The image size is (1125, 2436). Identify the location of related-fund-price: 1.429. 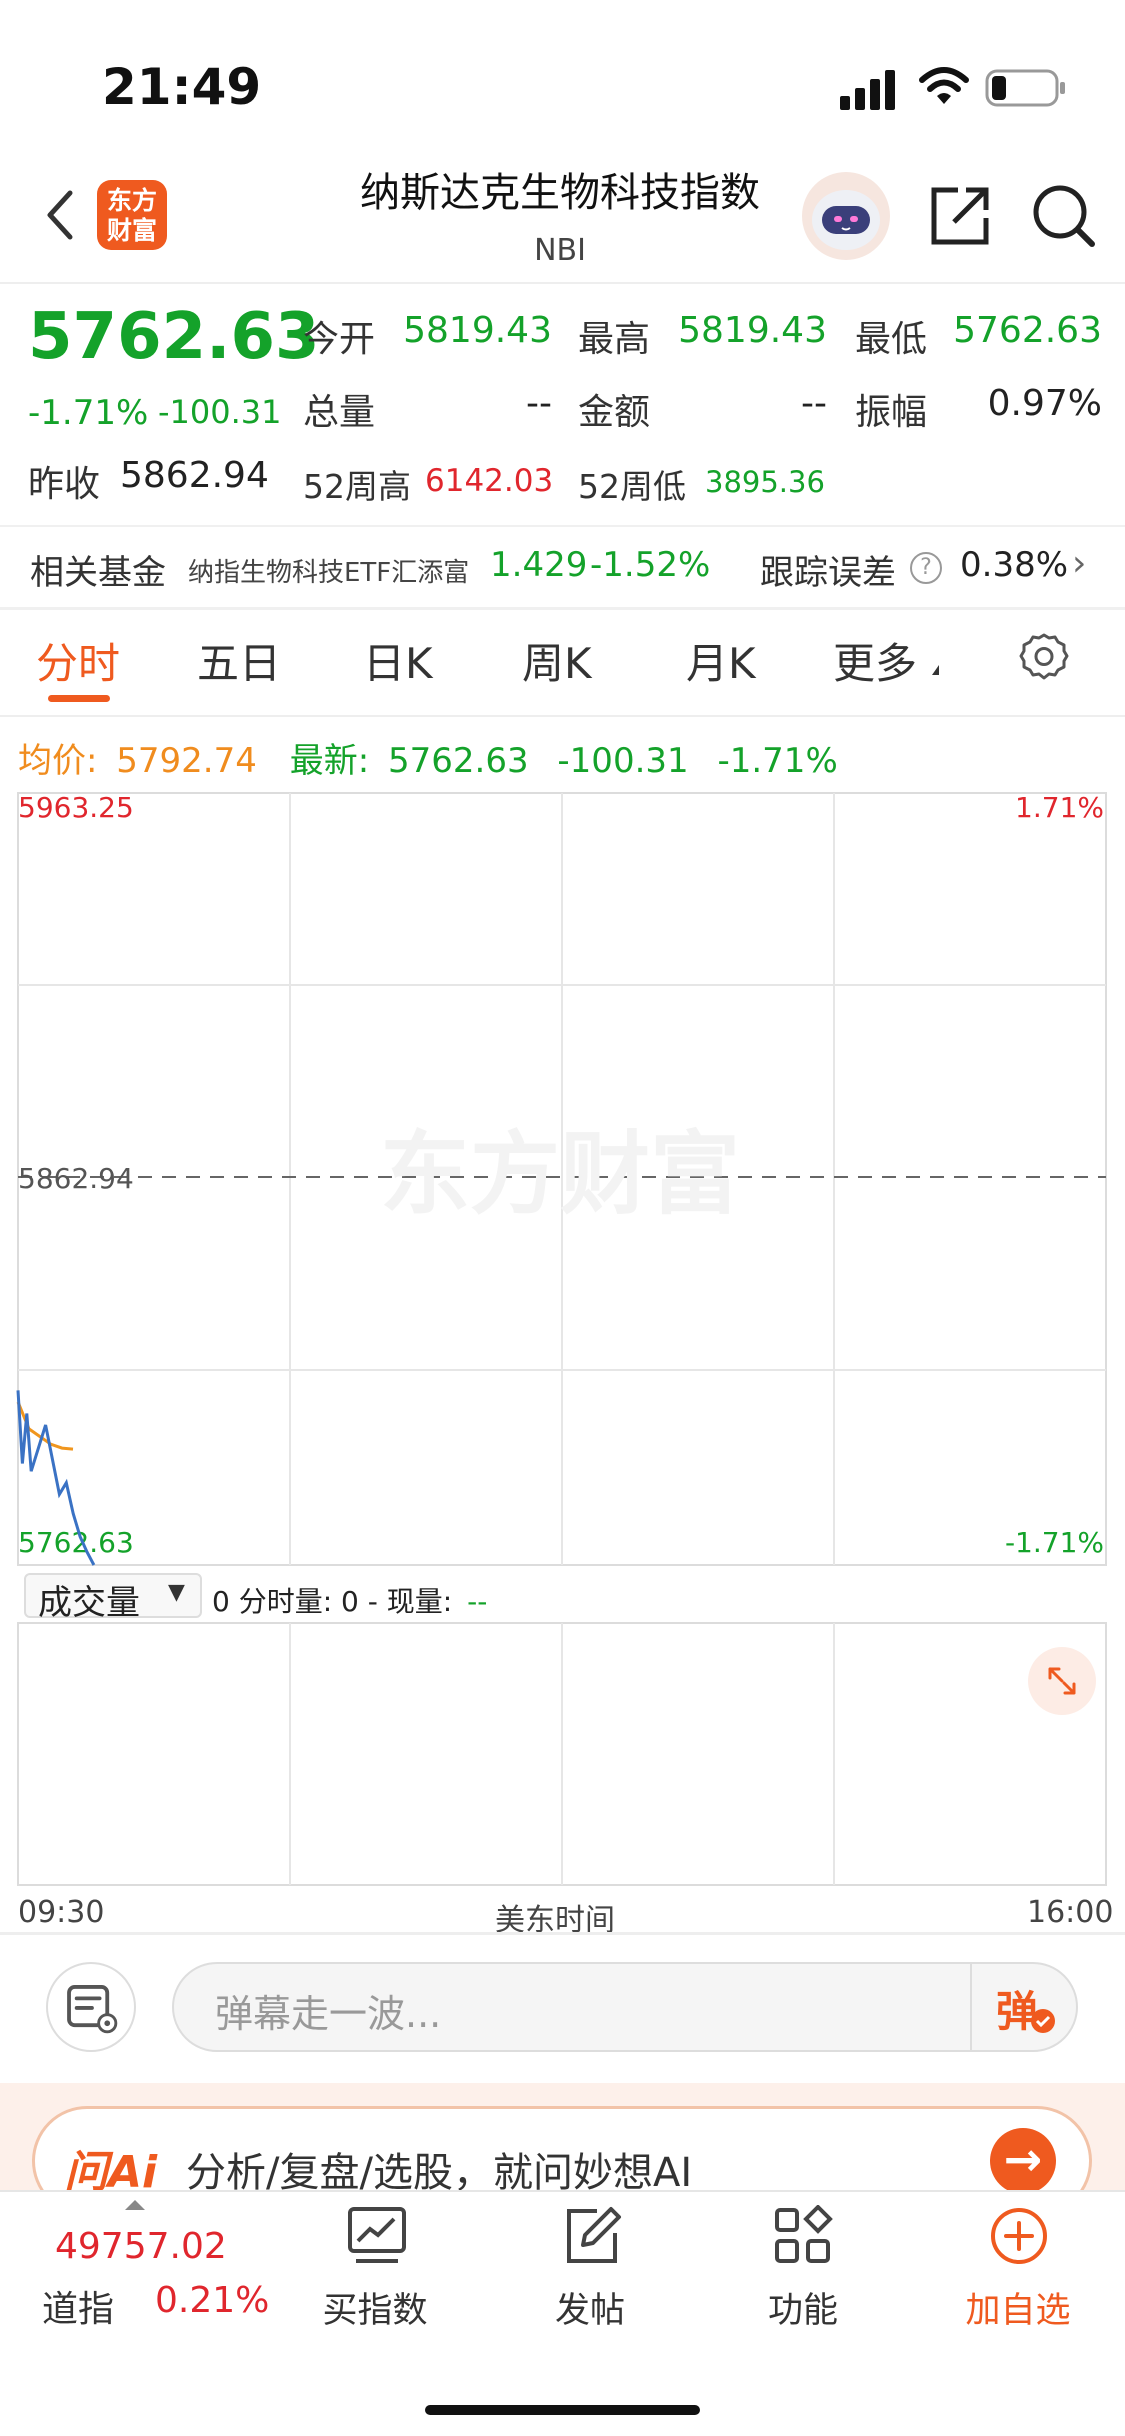
(539, 565).